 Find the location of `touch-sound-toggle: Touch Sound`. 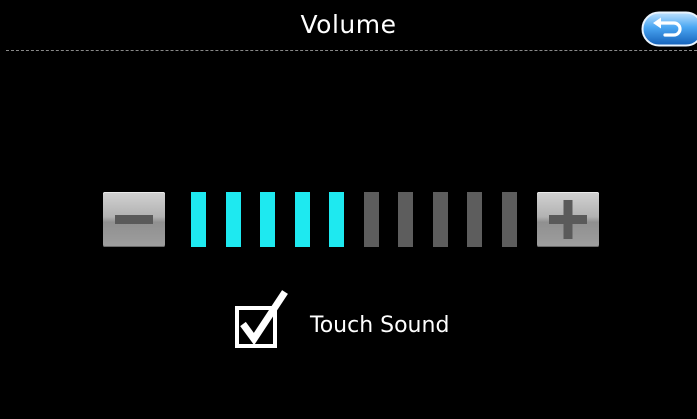

touch-sound-toggle: Touch Sound is located at coordinates (353, 319).